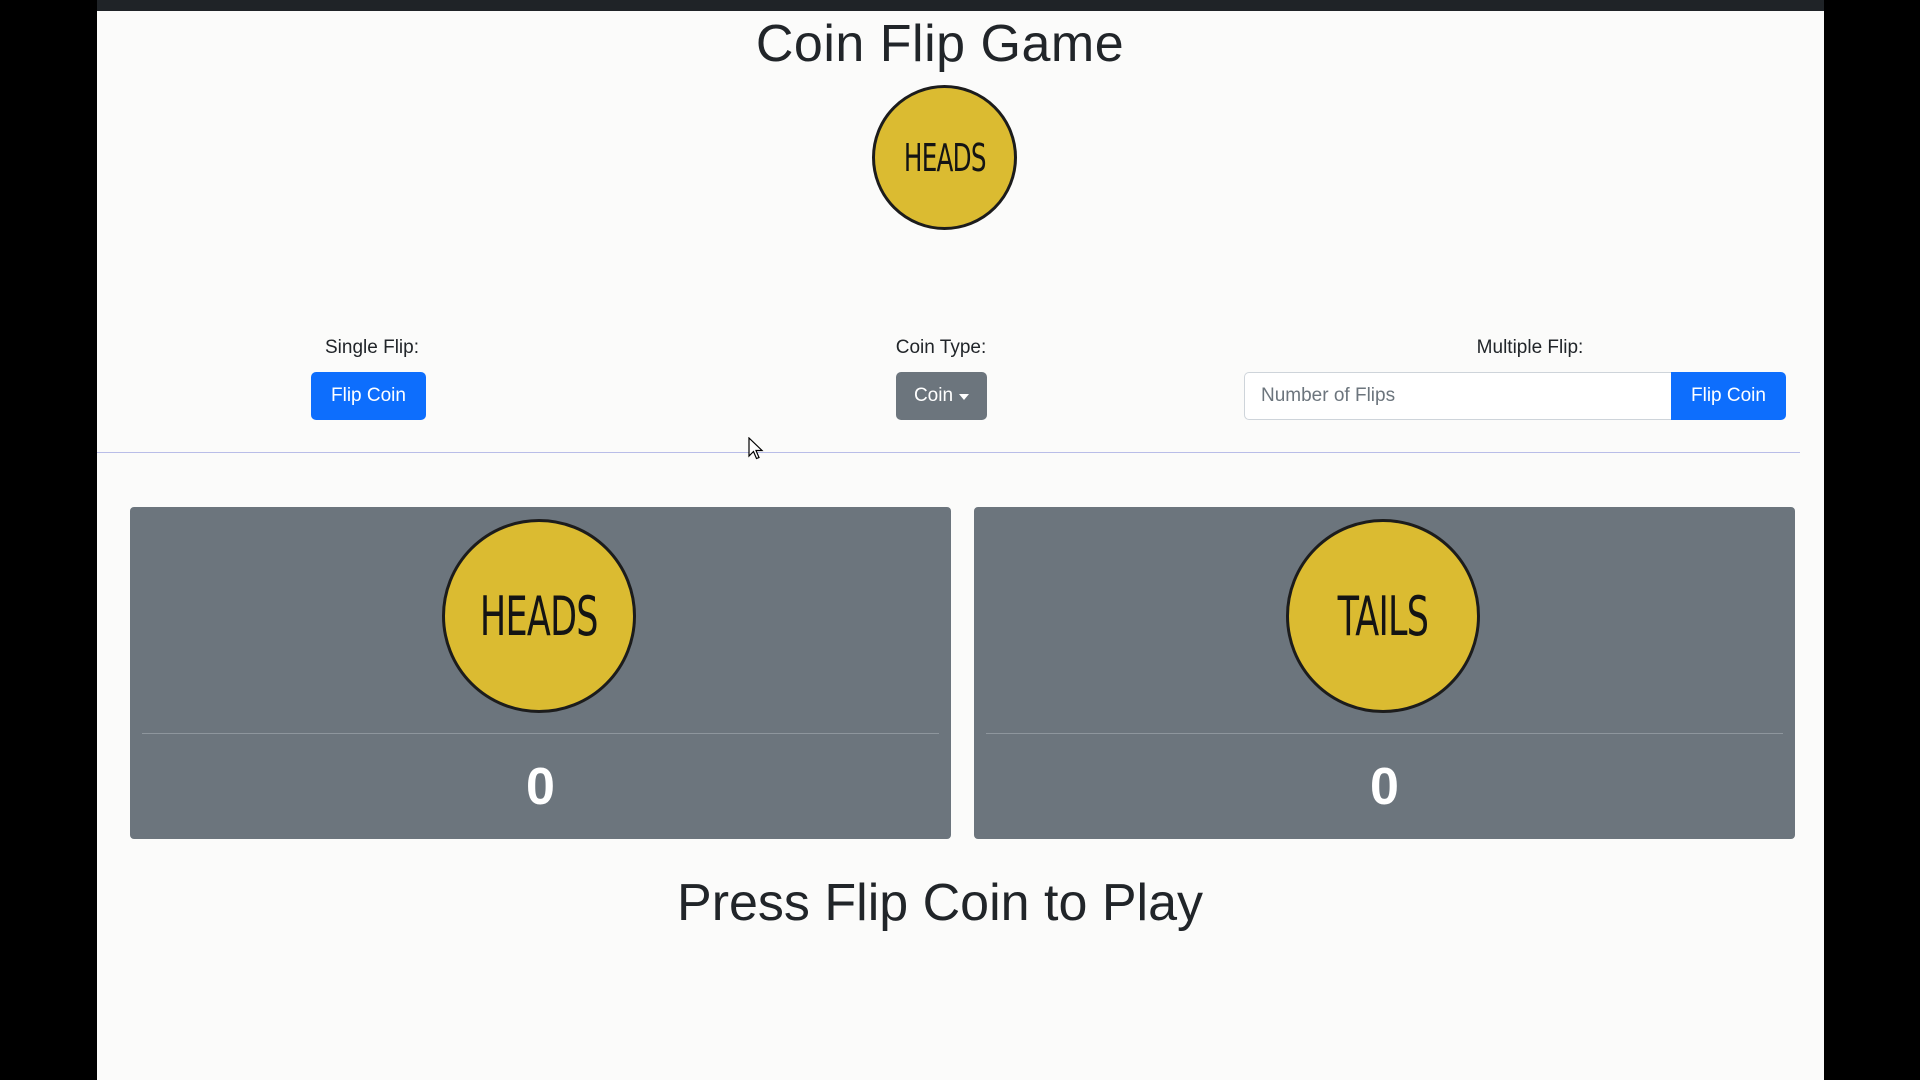 Image resolution: width=1920 pixels, height=1080 pixels. What do you see at coordinates (940, 44) in the screenshot?
I see `page-title: Coin Flip Game` at bounding box center [940, 44].